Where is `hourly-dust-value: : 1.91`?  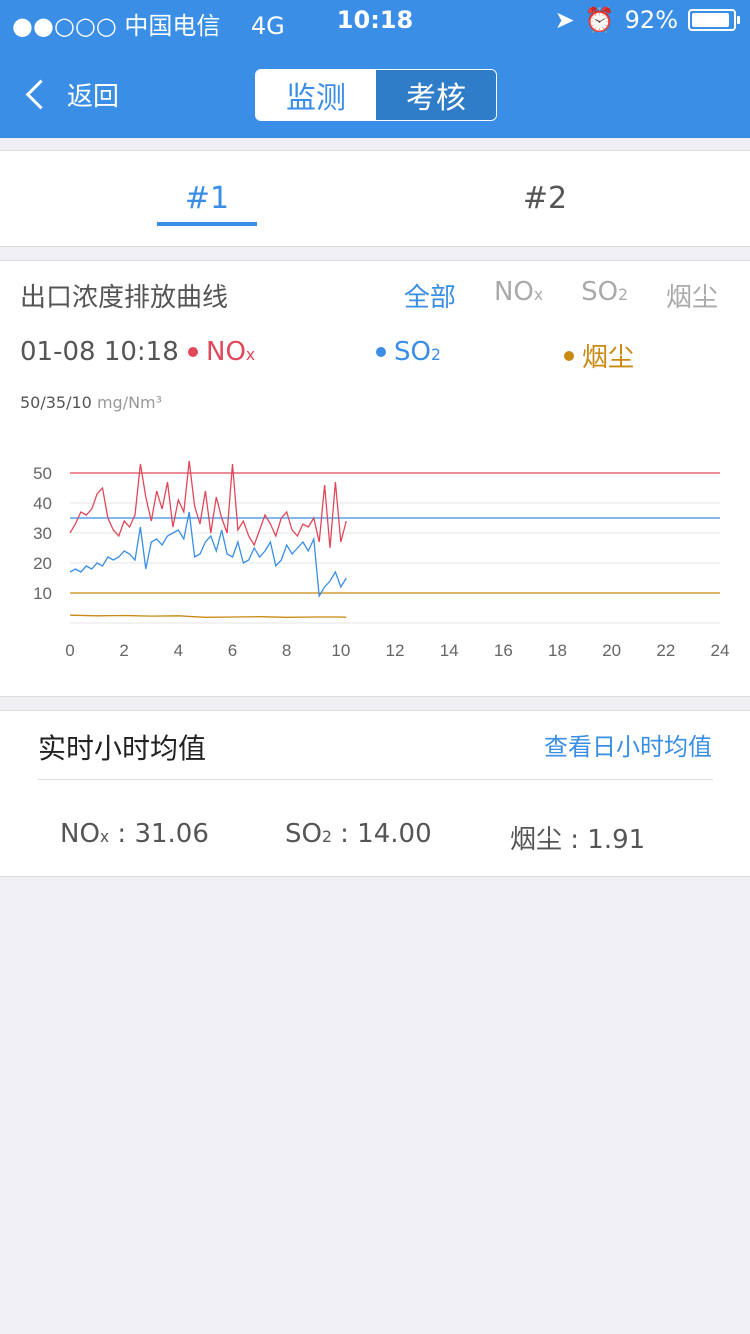 hourly-dust-value: : 1.91 is located at coordinates (604, 840).